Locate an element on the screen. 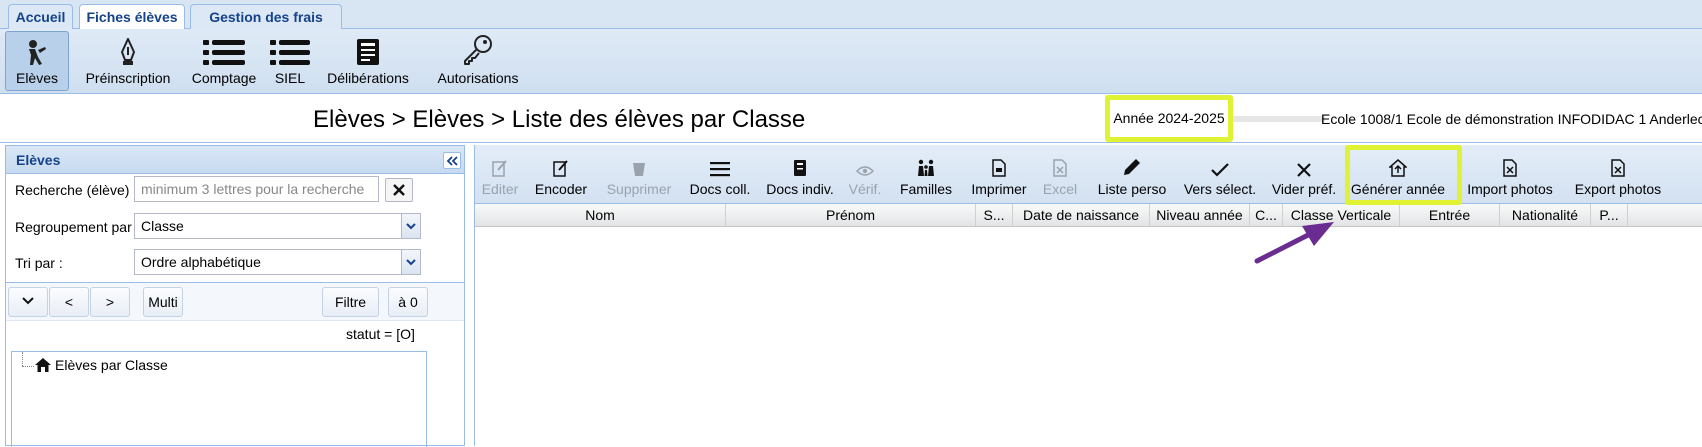 Image resolution: width=1702 pixels, height=447 pixels. ribbon-eleves-button: Elèves is located at coordinates (37, 61).